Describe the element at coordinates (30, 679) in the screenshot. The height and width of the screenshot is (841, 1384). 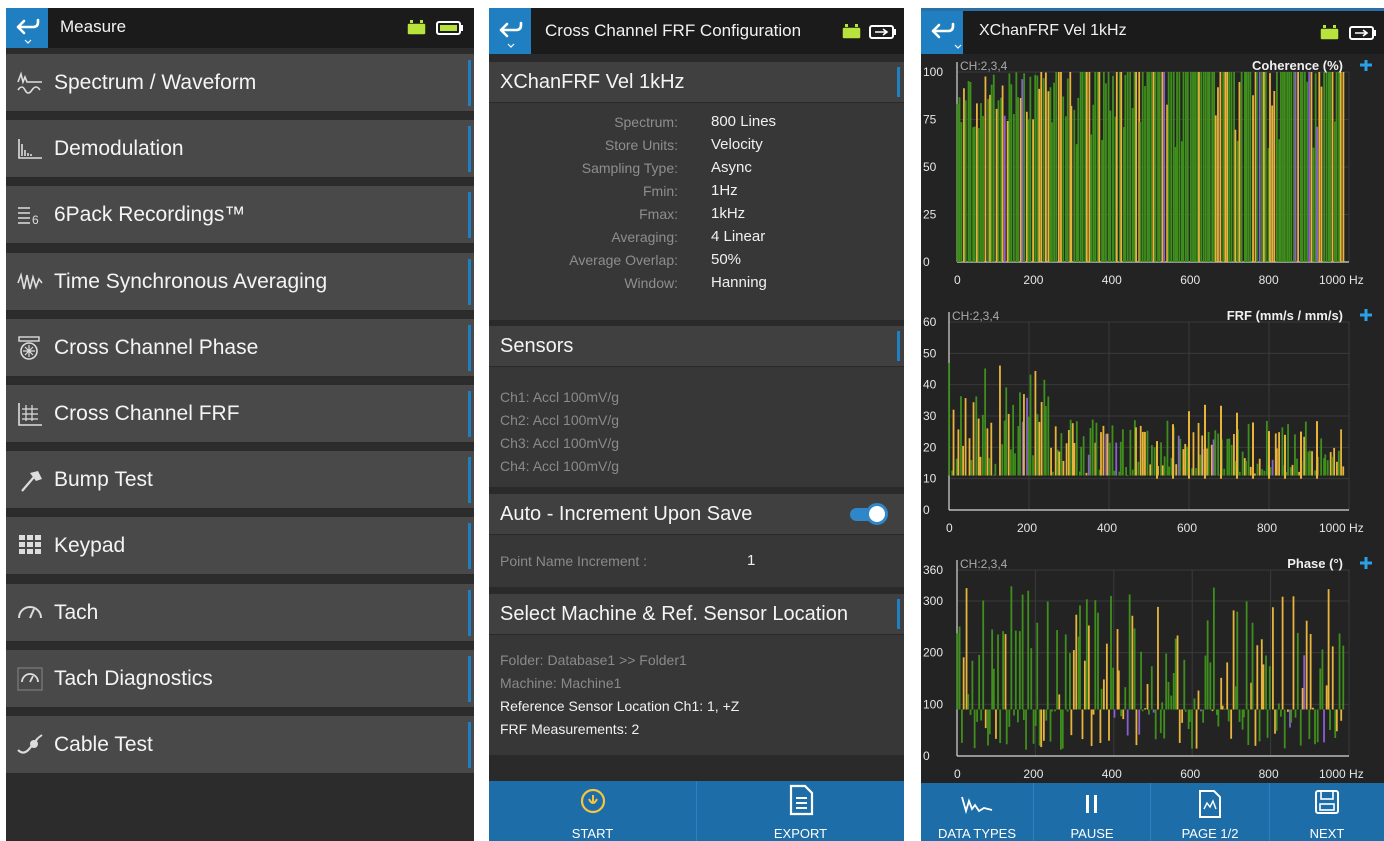
I see `tach-diagnostics-icon` at that location.